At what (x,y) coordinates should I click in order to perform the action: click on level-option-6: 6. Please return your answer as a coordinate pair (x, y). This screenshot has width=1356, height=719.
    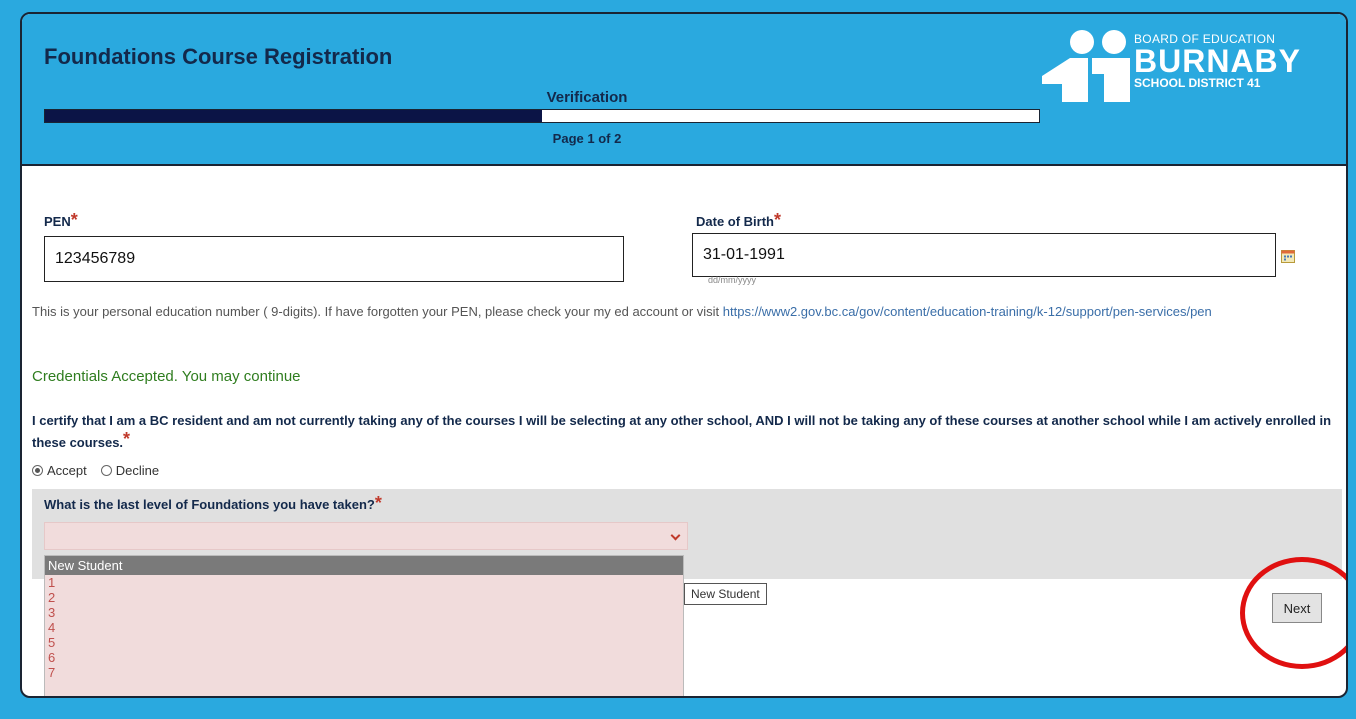
    Looking at the image, I should click on (364, 657).